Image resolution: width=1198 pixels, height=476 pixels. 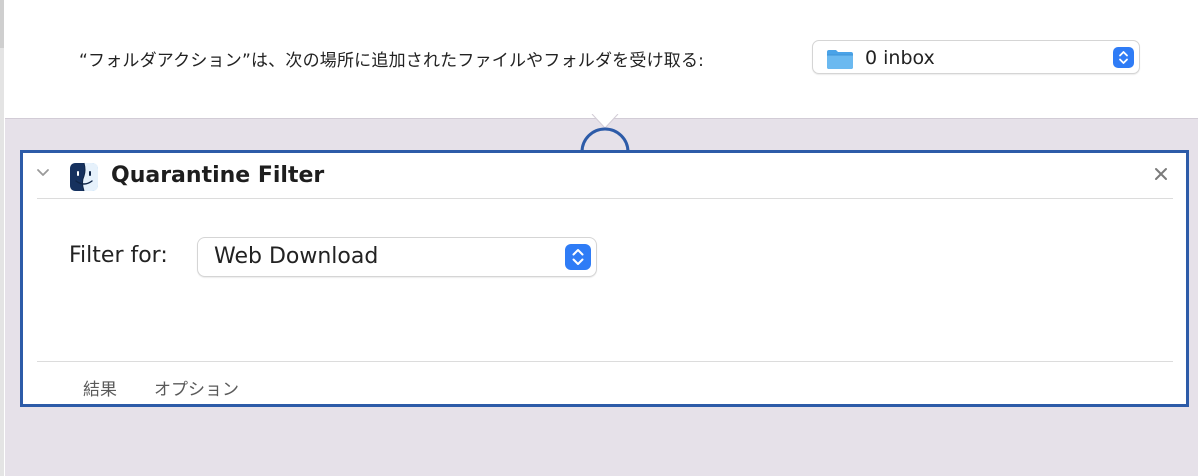 What do you see at coordinates (43, 173) in the screenshot?
I see `chevron-down-icon` at bounding box center [43, 173].